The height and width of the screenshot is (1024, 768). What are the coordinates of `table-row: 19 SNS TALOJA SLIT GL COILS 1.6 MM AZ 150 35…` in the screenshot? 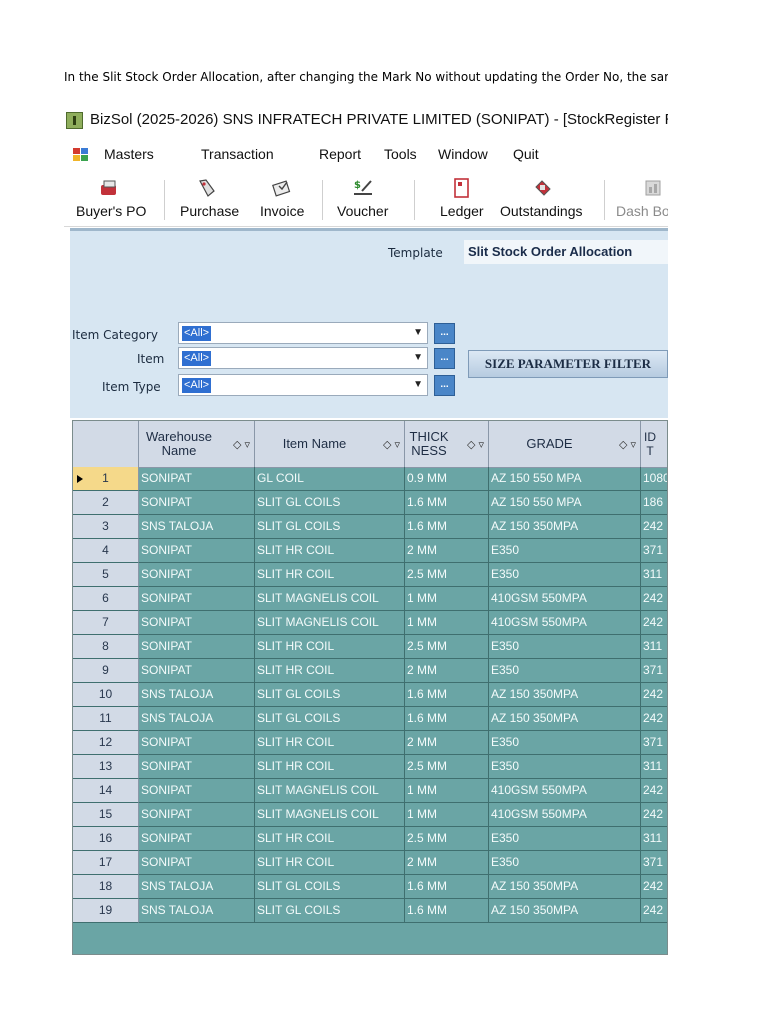 It's located at (370, 911).